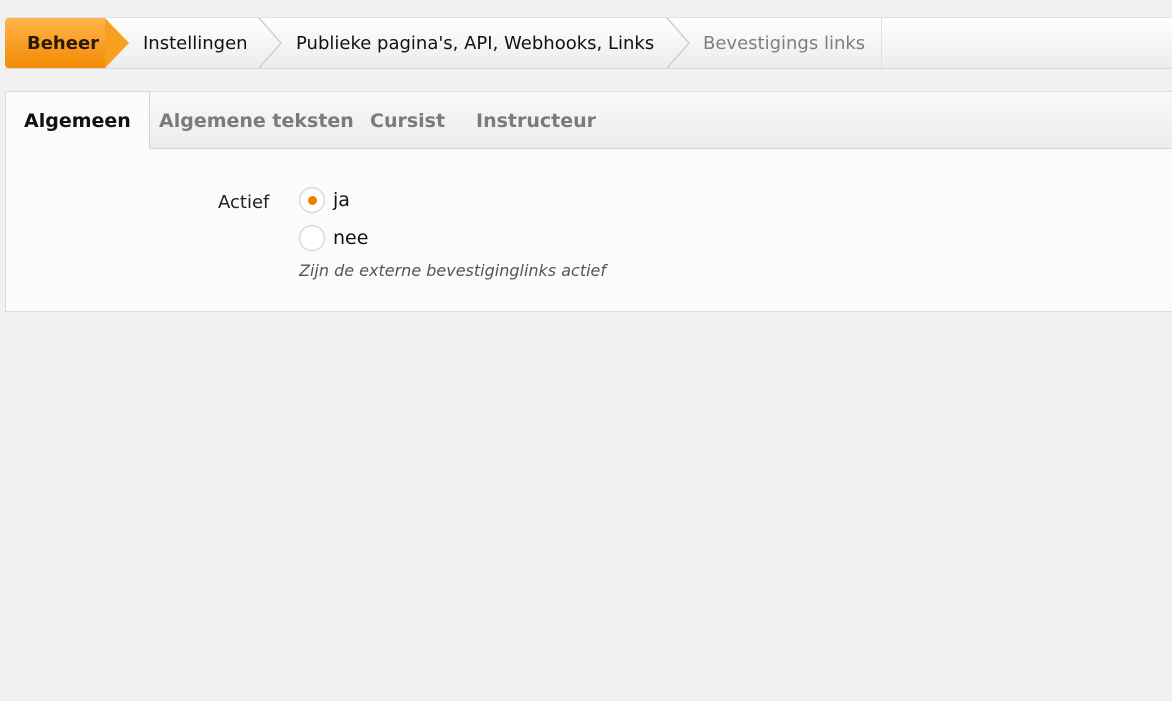 Image resolution: width=1172 pixels, height=701 pixels. What do you see at coordinates (244, 202) in the screenshot?
I see `actief-label: Actief` at bounding box center [244, 202].